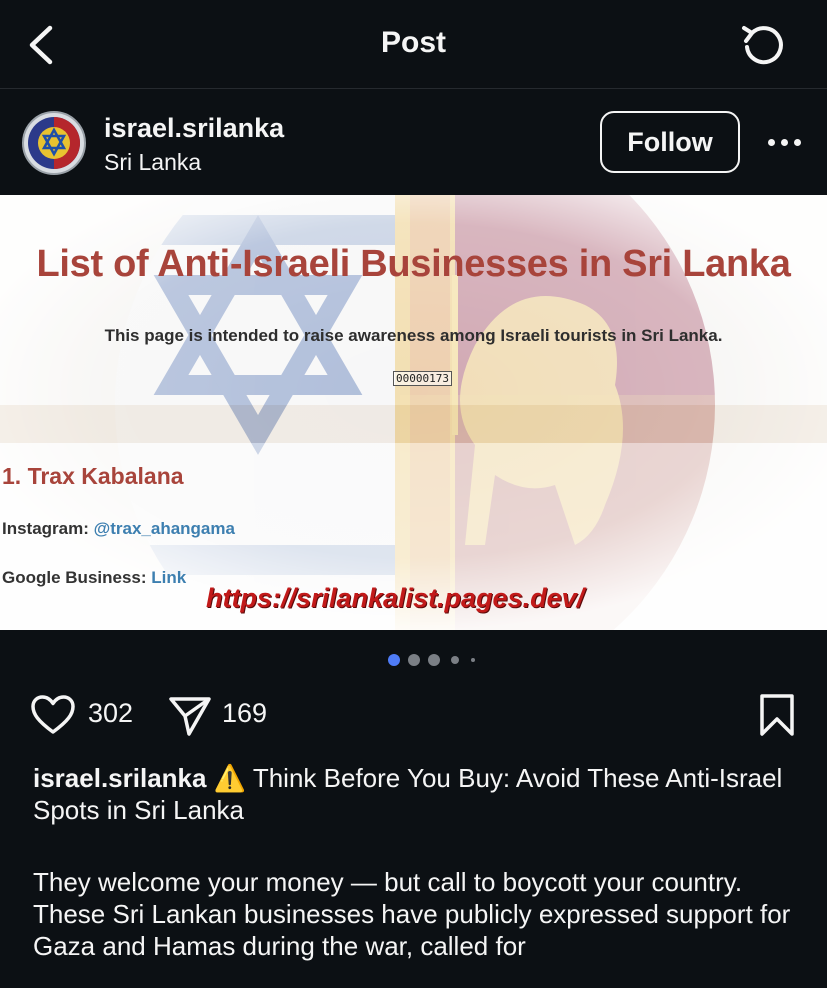 This screenshot has height=988, width=827. Describe the element at coordinates (194, 128) in the screenshot. I see `post-username: israel.srilanka` at that location.